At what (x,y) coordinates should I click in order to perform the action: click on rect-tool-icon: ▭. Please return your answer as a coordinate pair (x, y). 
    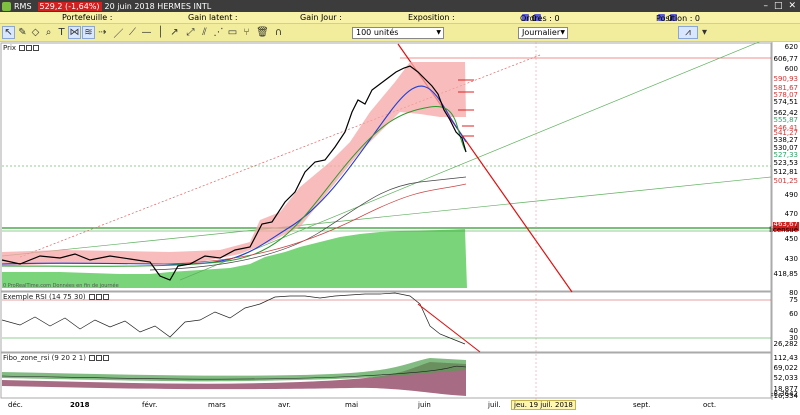
    Looking at the image, I should click on (232, 32).